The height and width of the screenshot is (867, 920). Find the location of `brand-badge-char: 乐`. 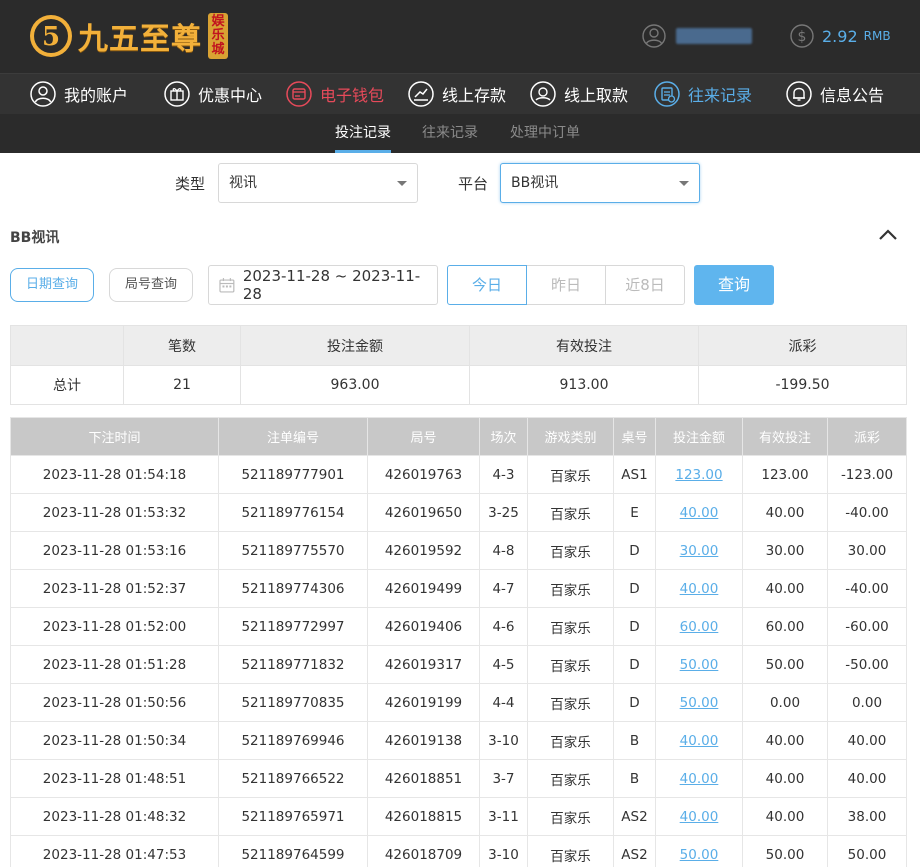

brand-badge-char: 乐 is located at coordinates (218, 35).